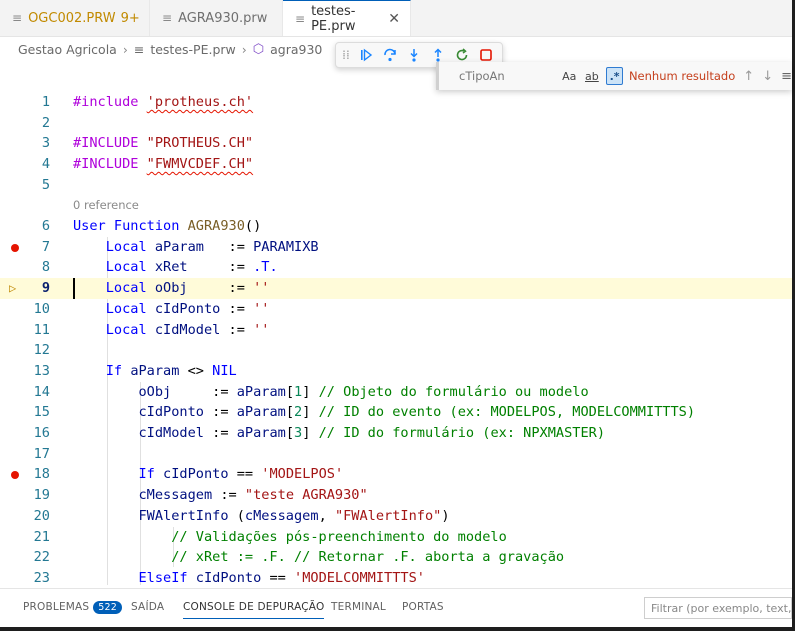  Describe the element at coordinates (396, 226) in the screenshot. I see `code-line: 6 User Function AGRA930()` at that location.